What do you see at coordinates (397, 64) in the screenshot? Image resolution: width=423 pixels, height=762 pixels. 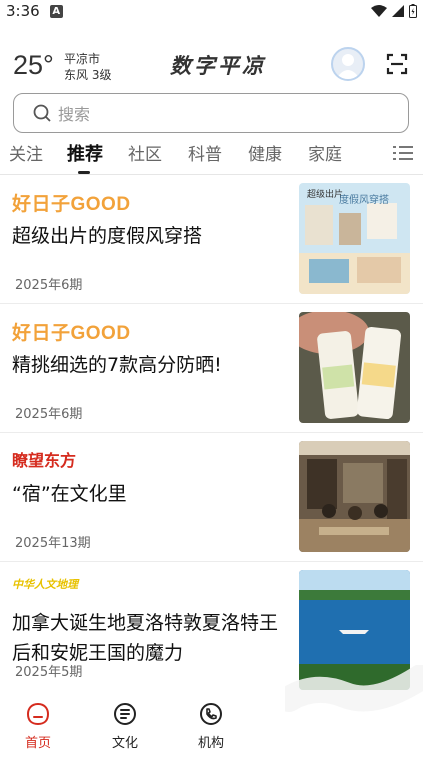 I see `scan-icon` at bounding box center [397, 64].